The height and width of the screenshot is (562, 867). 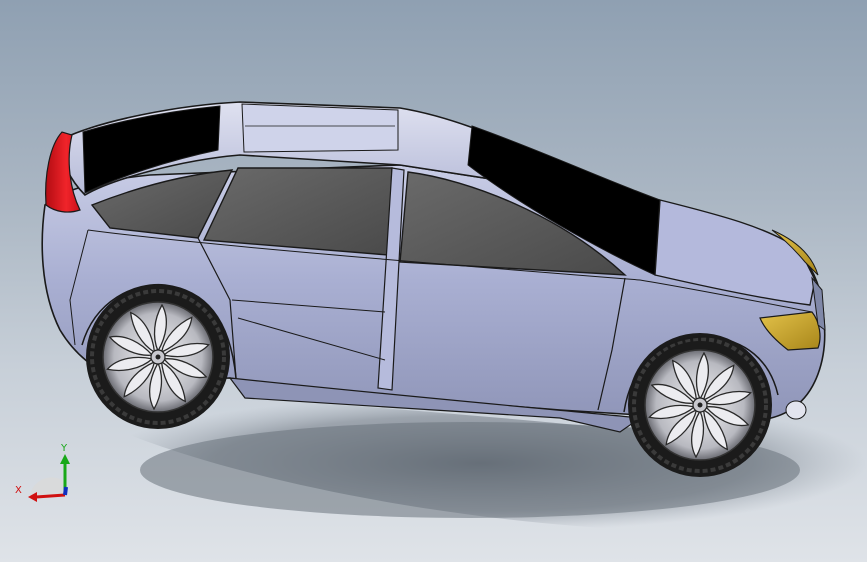 What do you see at coordinates (65, 491) in the screenshot?
I see `z-axis-arrow-icon` at bounding box center [65, 491].